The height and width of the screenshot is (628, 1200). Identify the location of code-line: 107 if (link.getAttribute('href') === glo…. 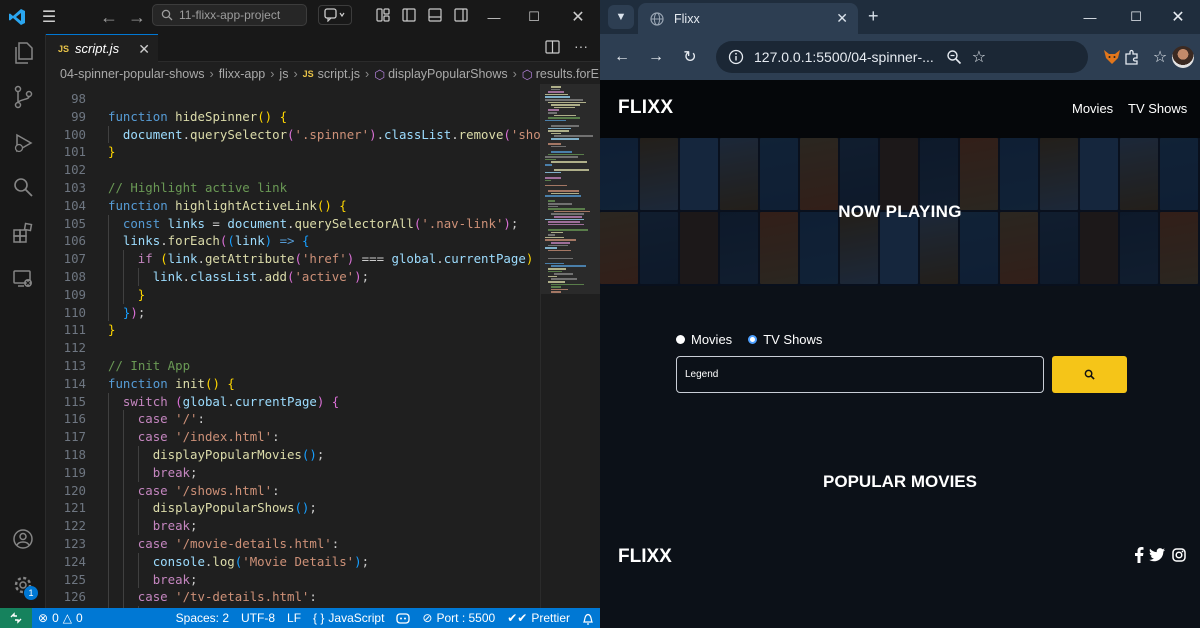
(293, 259).